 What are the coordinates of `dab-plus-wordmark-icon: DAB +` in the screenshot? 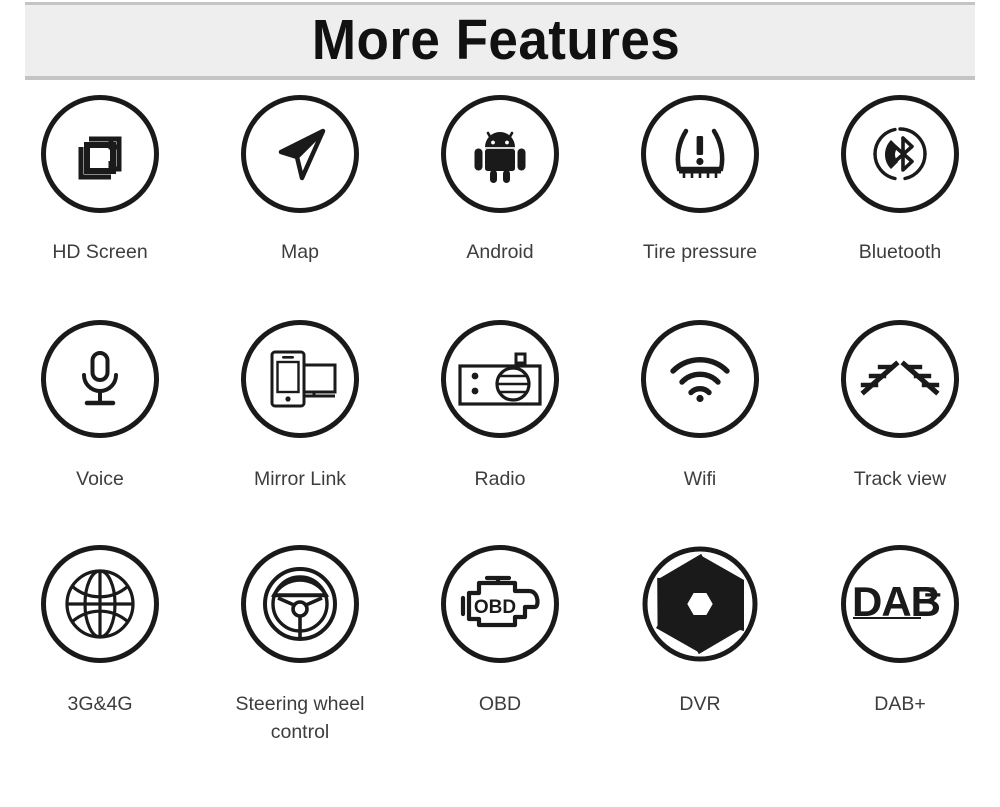 It's located at (900, 604).